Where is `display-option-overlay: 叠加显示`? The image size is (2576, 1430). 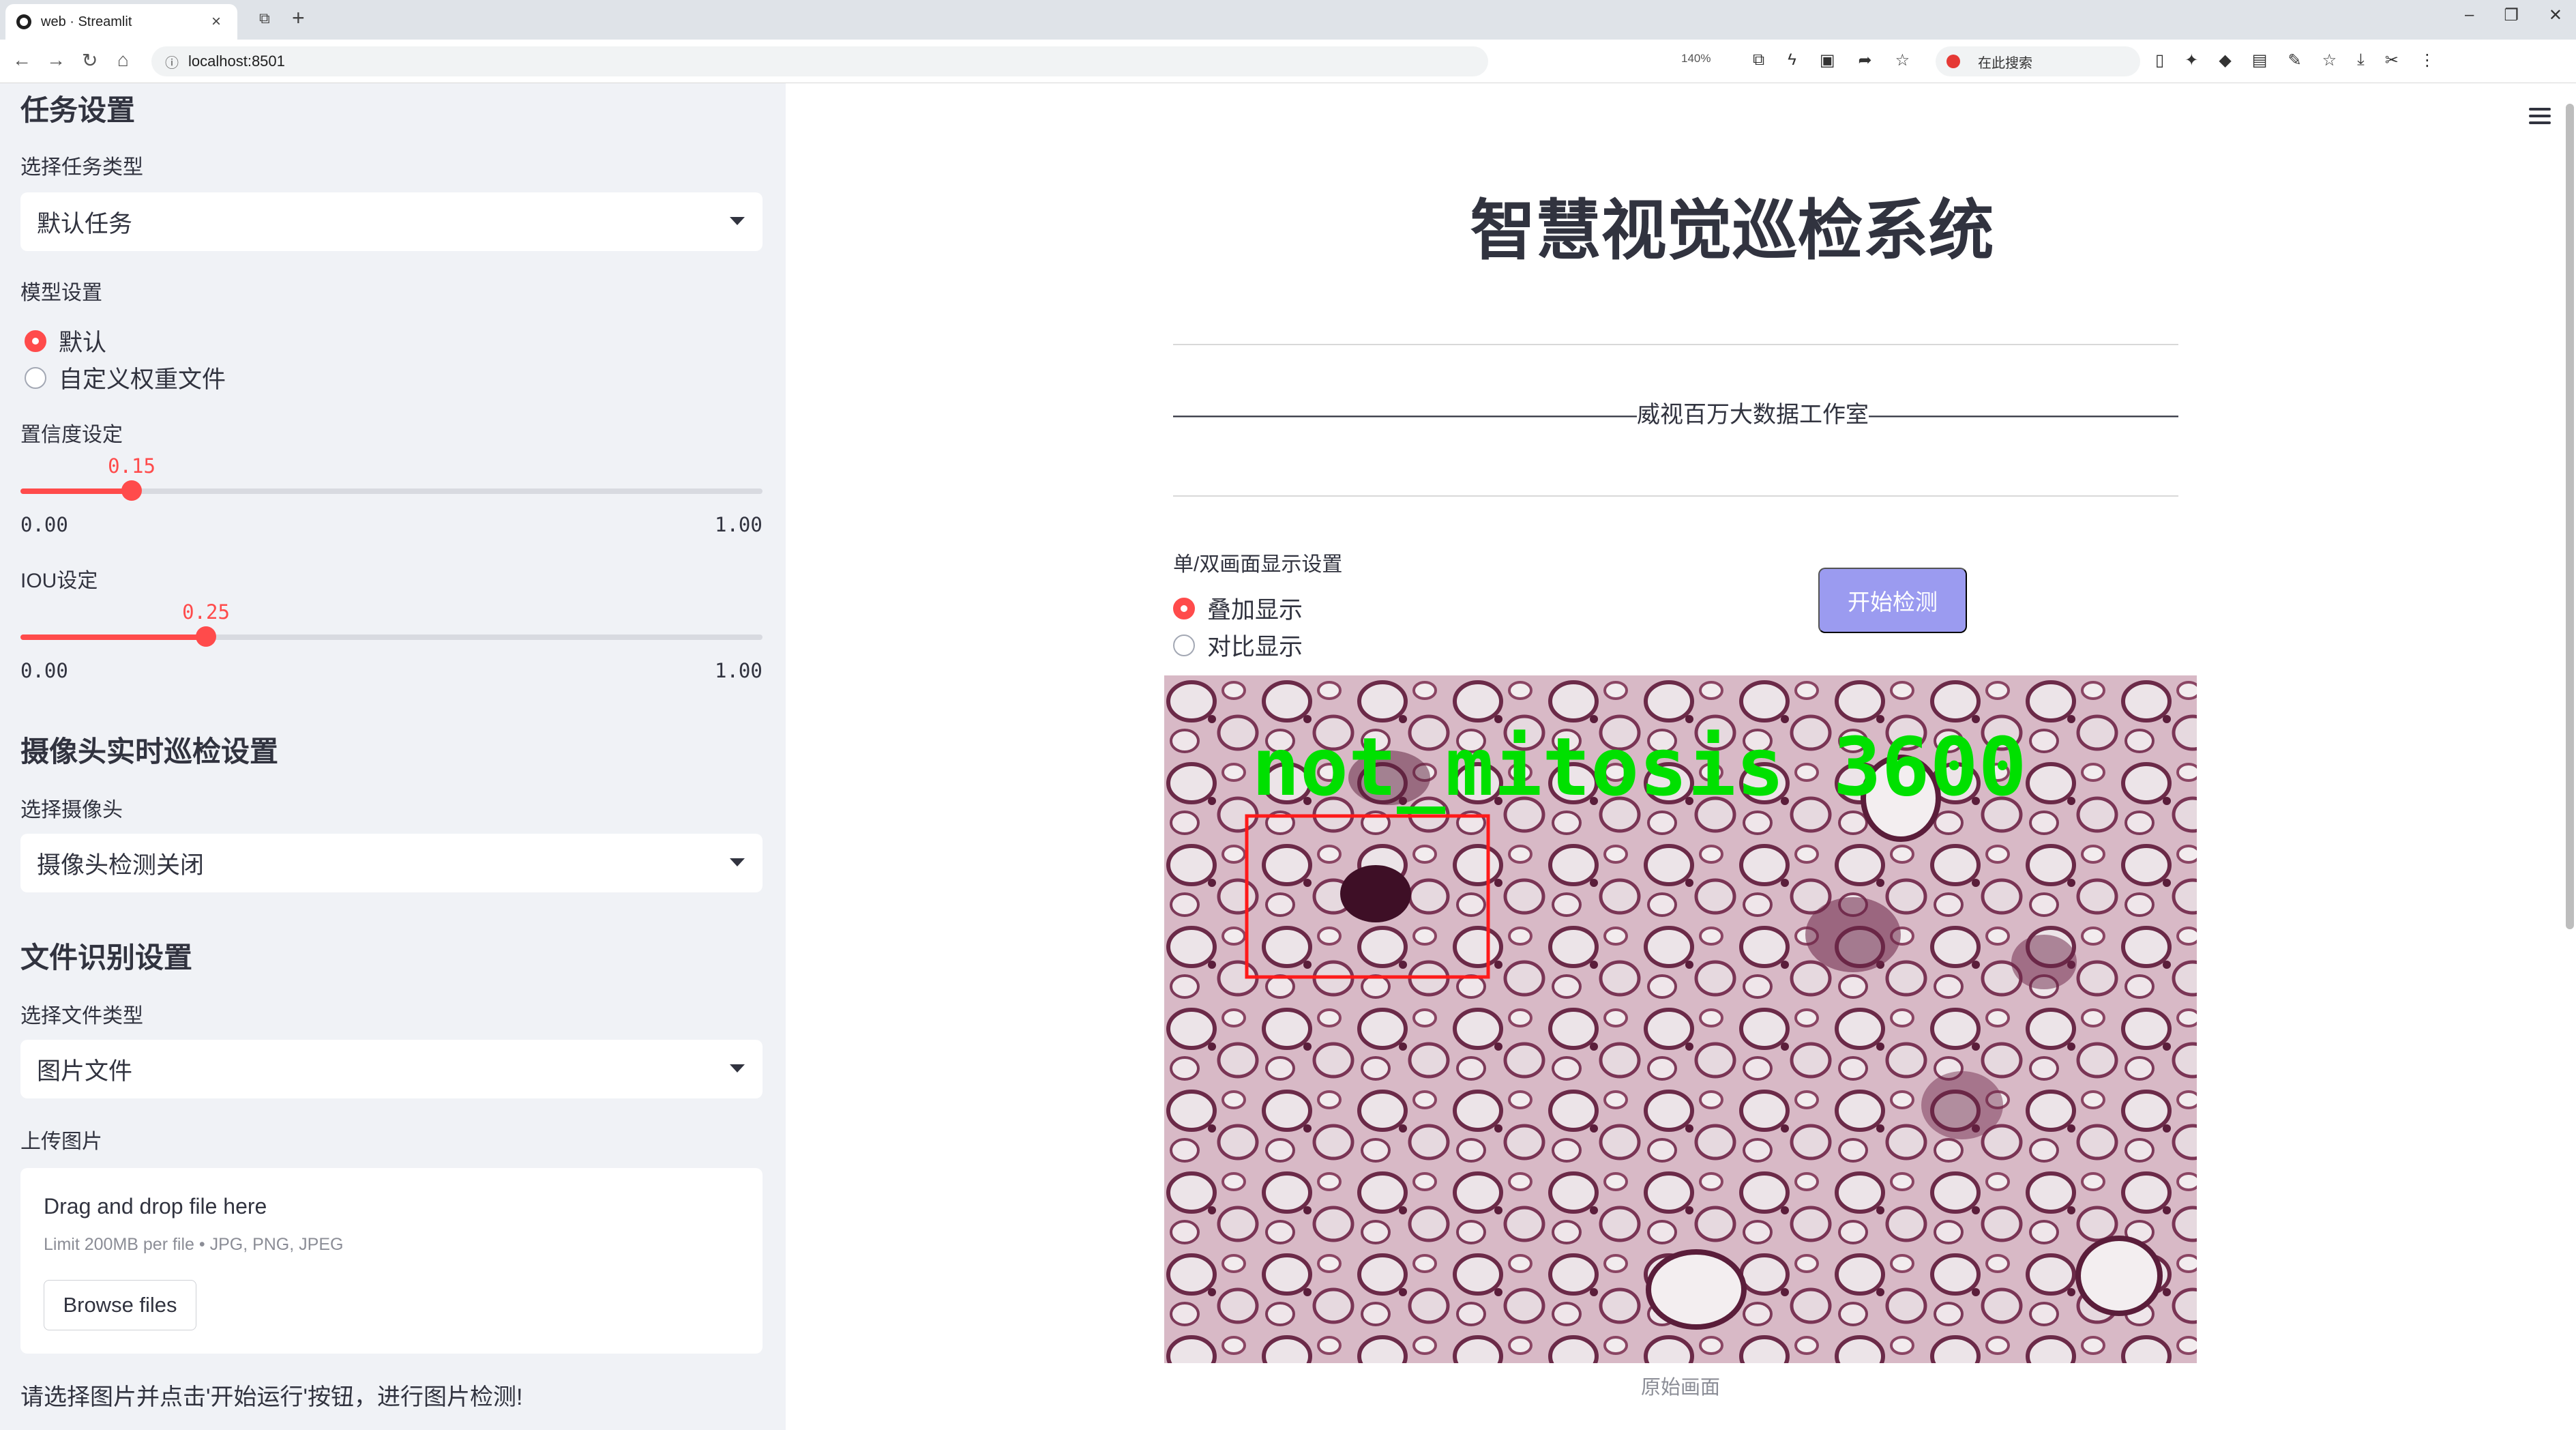 display-option-overlay: 叠加显示 is located at coordinates (1238, 609).